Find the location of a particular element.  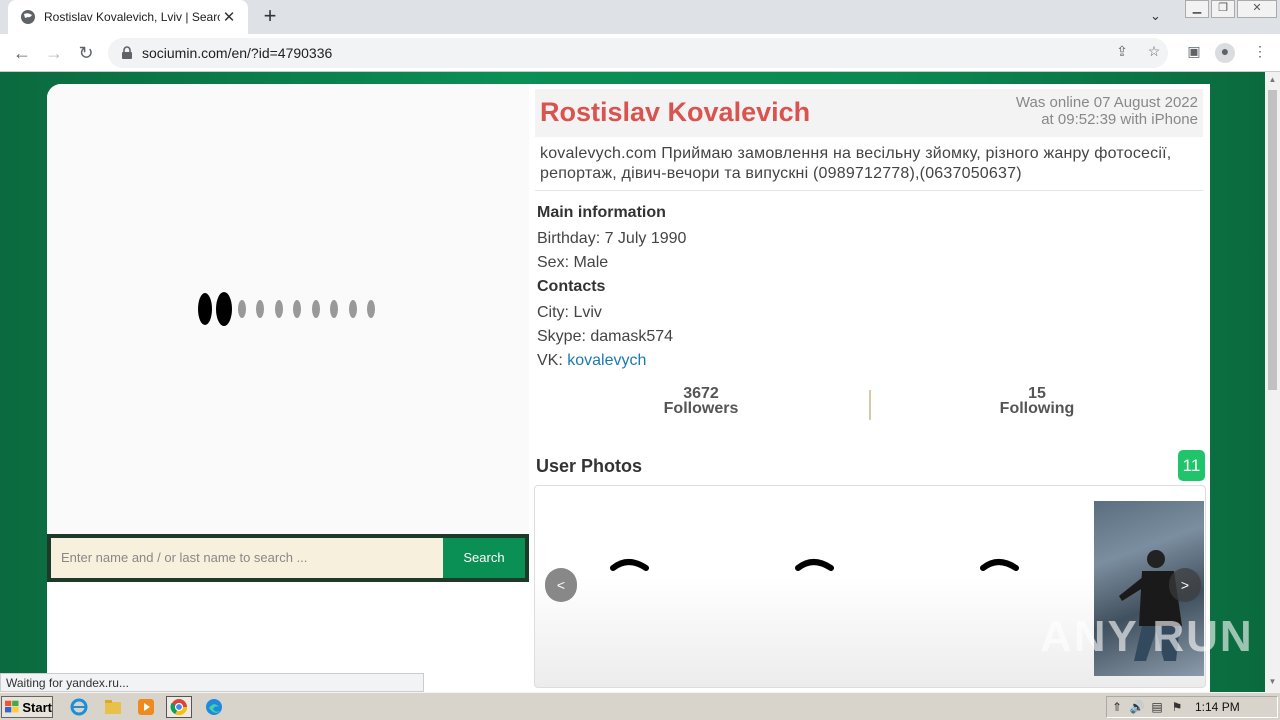

globe-icon is located at coordinates (28, 17).